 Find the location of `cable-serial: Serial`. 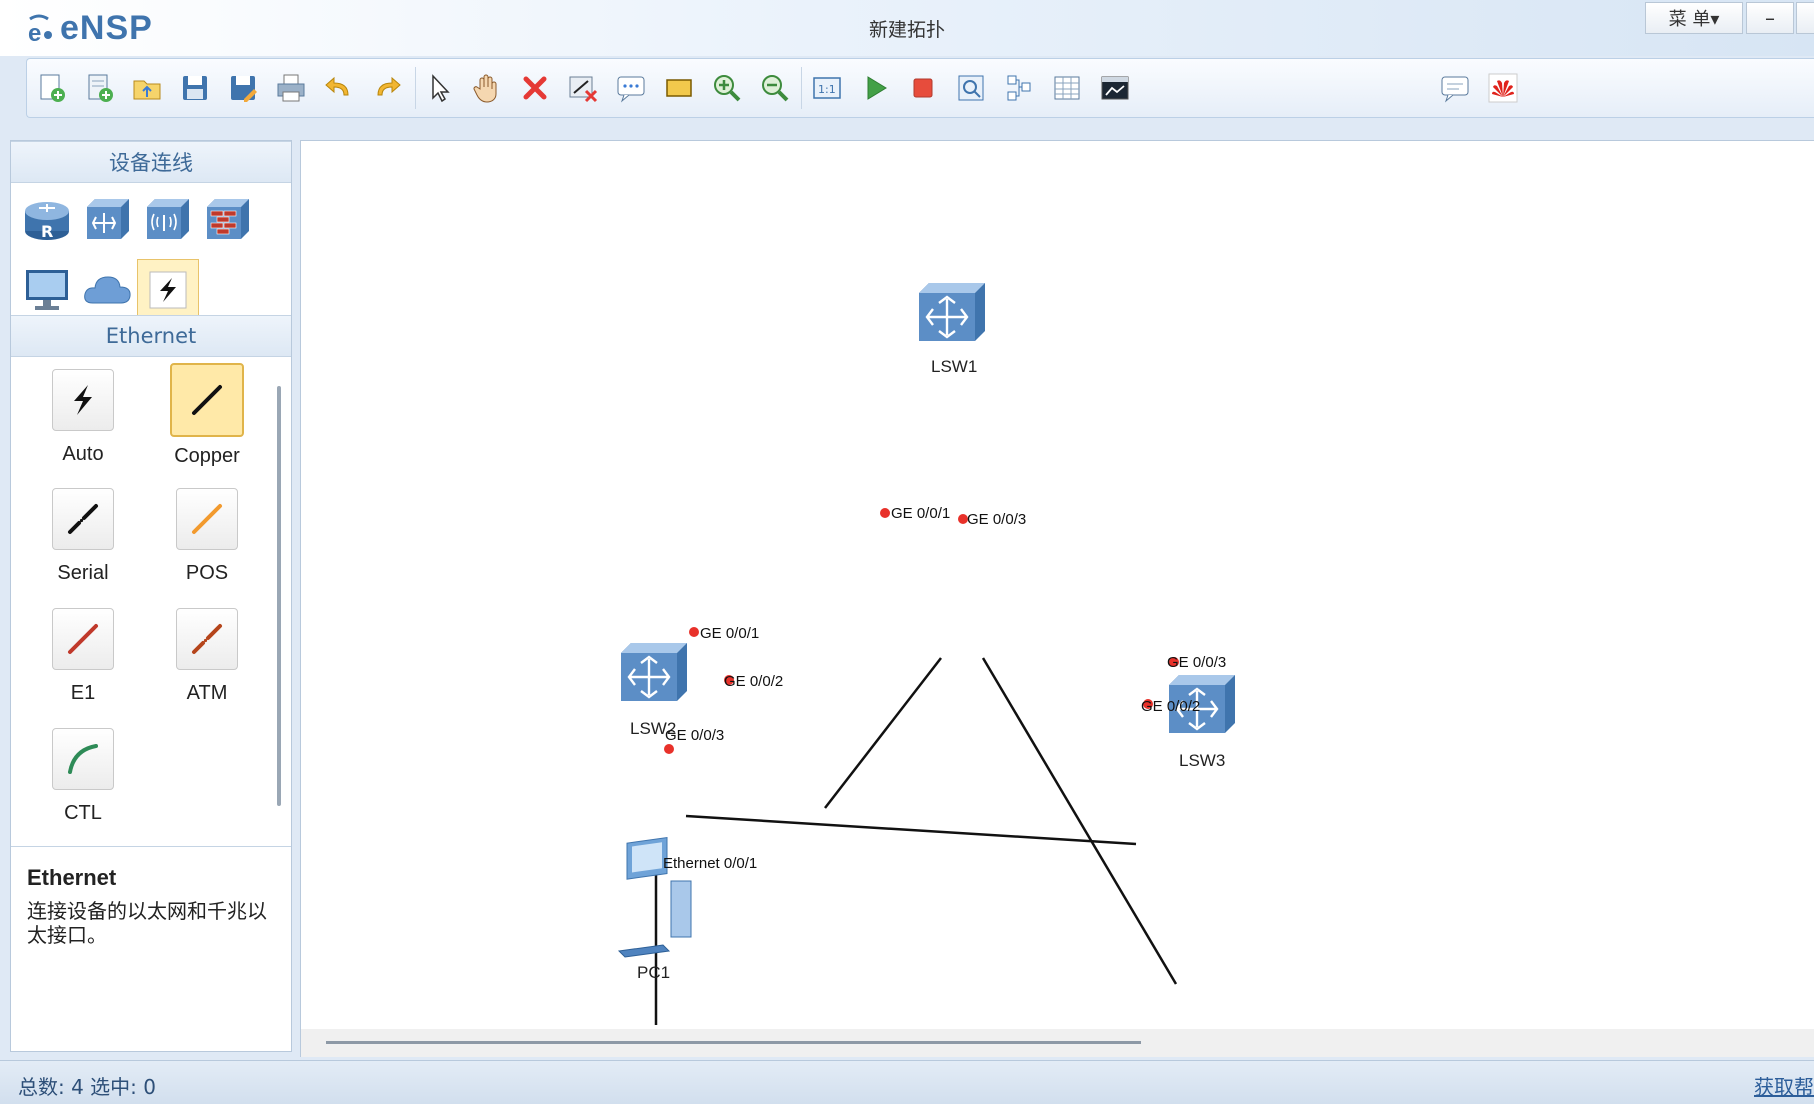

cable-serial: Serial is located at coordinates (83, 544).